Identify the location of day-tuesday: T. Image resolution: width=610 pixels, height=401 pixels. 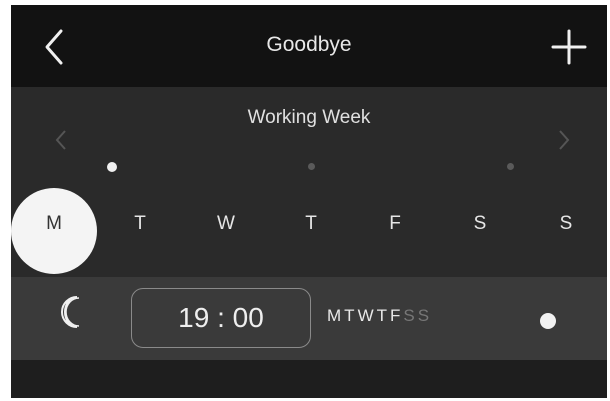
(140, 224).